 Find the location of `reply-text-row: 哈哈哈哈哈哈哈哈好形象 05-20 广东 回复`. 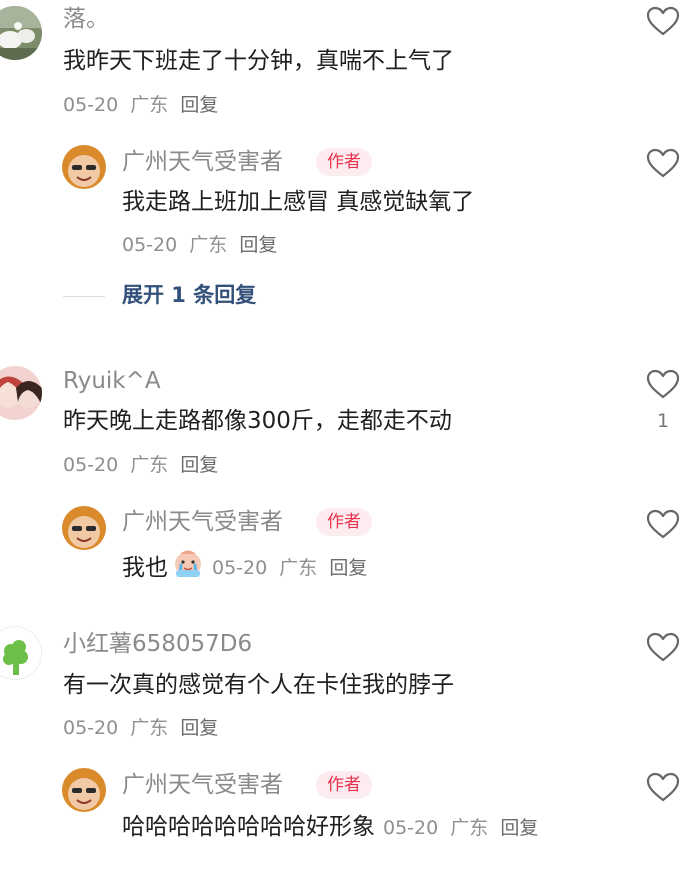

reply-text-row: 哈哈哈哈哈哈哈哈好形象 05-20 广东 回复 is located at coordinates (333, 827).